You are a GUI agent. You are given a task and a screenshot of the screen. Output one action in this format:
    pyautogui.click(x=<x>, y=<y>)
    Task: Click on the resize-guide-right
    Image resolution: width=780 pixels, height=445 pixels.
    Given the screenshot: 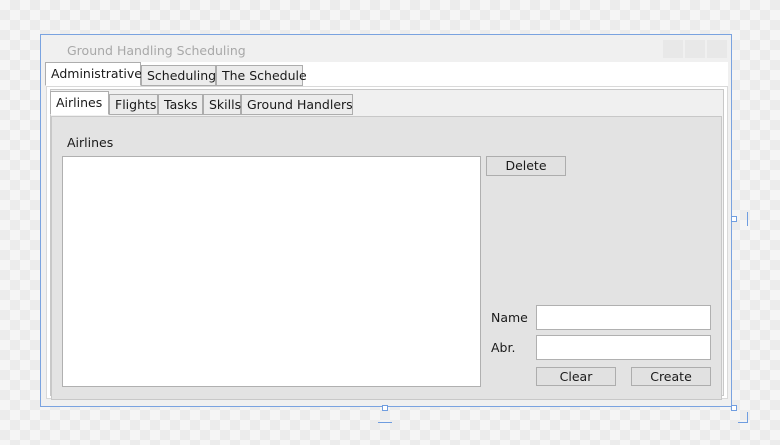 What is the action you would take?
    pyautogui.click(x=747, y=219)
    